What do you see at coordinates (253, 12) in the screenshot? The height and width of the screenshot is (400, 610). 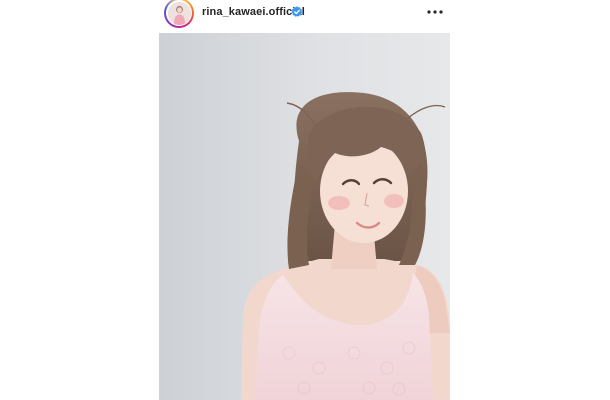 I see `username: rina_kawaei.official` at bounding box center [253, 12].